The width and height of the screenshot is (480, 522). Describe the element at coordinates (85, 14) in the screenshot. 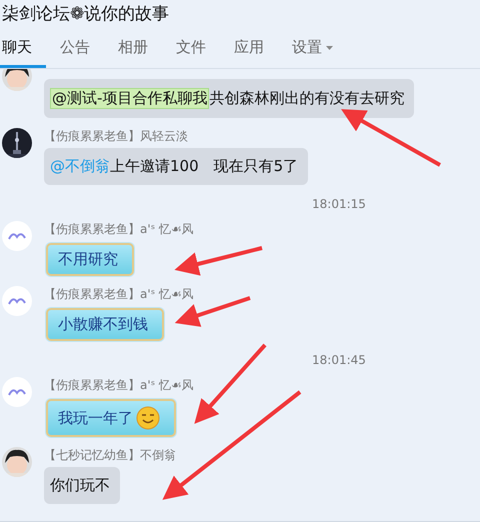

I see `window-title: 柒剑论坛❁说你的故事` at that location.